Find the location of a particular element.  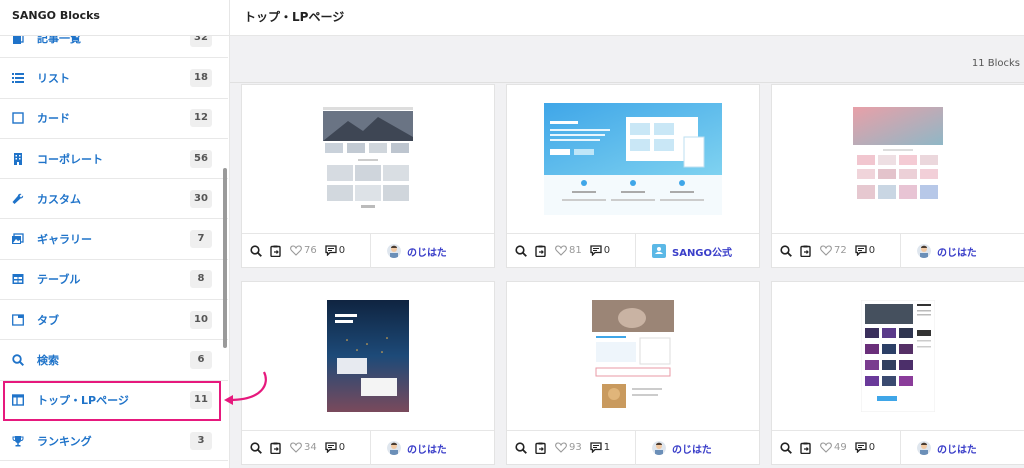

like-button: 81 is located at coordinates (568, 250).